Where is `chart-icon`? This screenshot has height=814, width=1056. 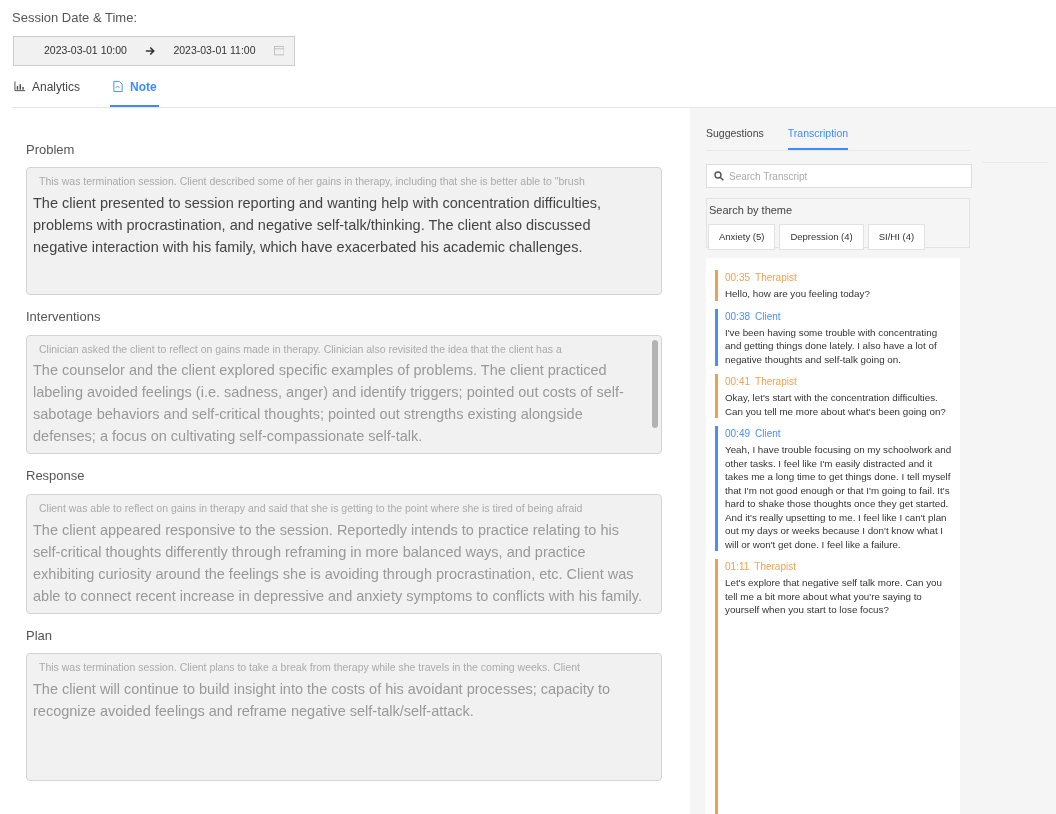 chart-icon is located at coordinates (20, 86).